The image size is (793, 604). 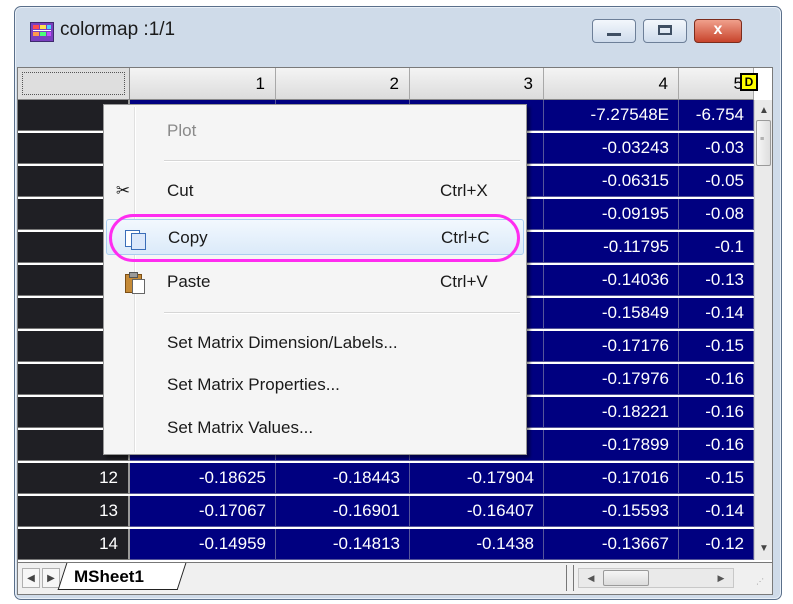 I want to click on window-title: colormap :1/1, so click(x=118, y=29).